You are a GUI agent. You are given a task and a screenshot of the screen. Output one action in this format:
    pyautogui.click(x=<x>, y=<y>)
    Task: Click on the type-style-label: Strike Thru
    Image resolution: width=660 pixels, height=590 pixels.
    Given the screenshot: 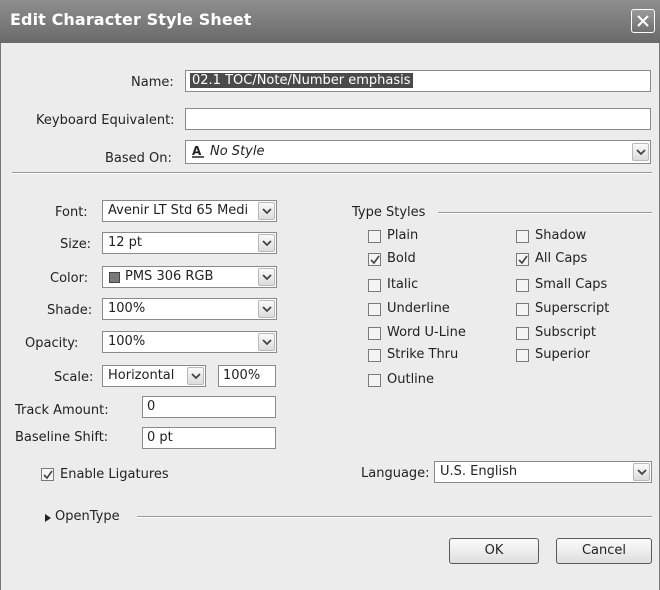 What is the action you would take?
    pyautogui.click(x=423, y=354)
    